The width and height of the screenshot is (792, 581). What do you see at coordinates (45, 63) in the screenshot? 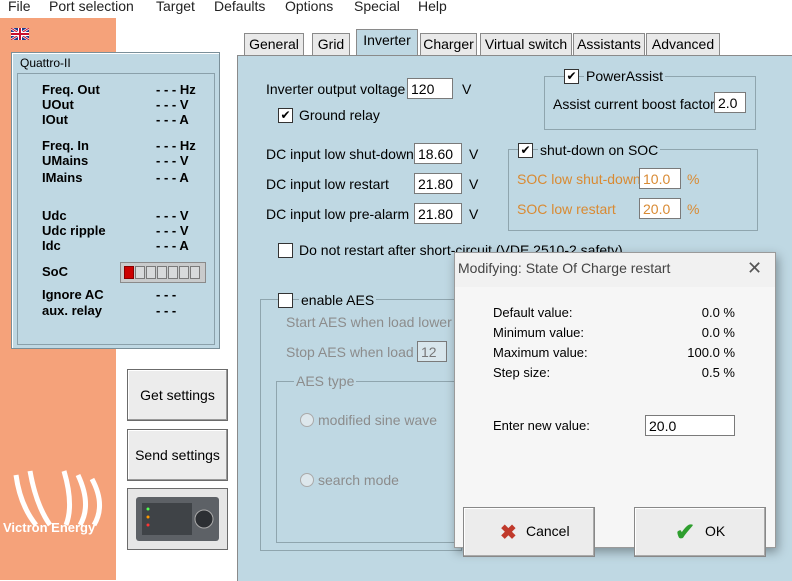
I see `device-title: Quattro-II` at bounding box center [45, 63].